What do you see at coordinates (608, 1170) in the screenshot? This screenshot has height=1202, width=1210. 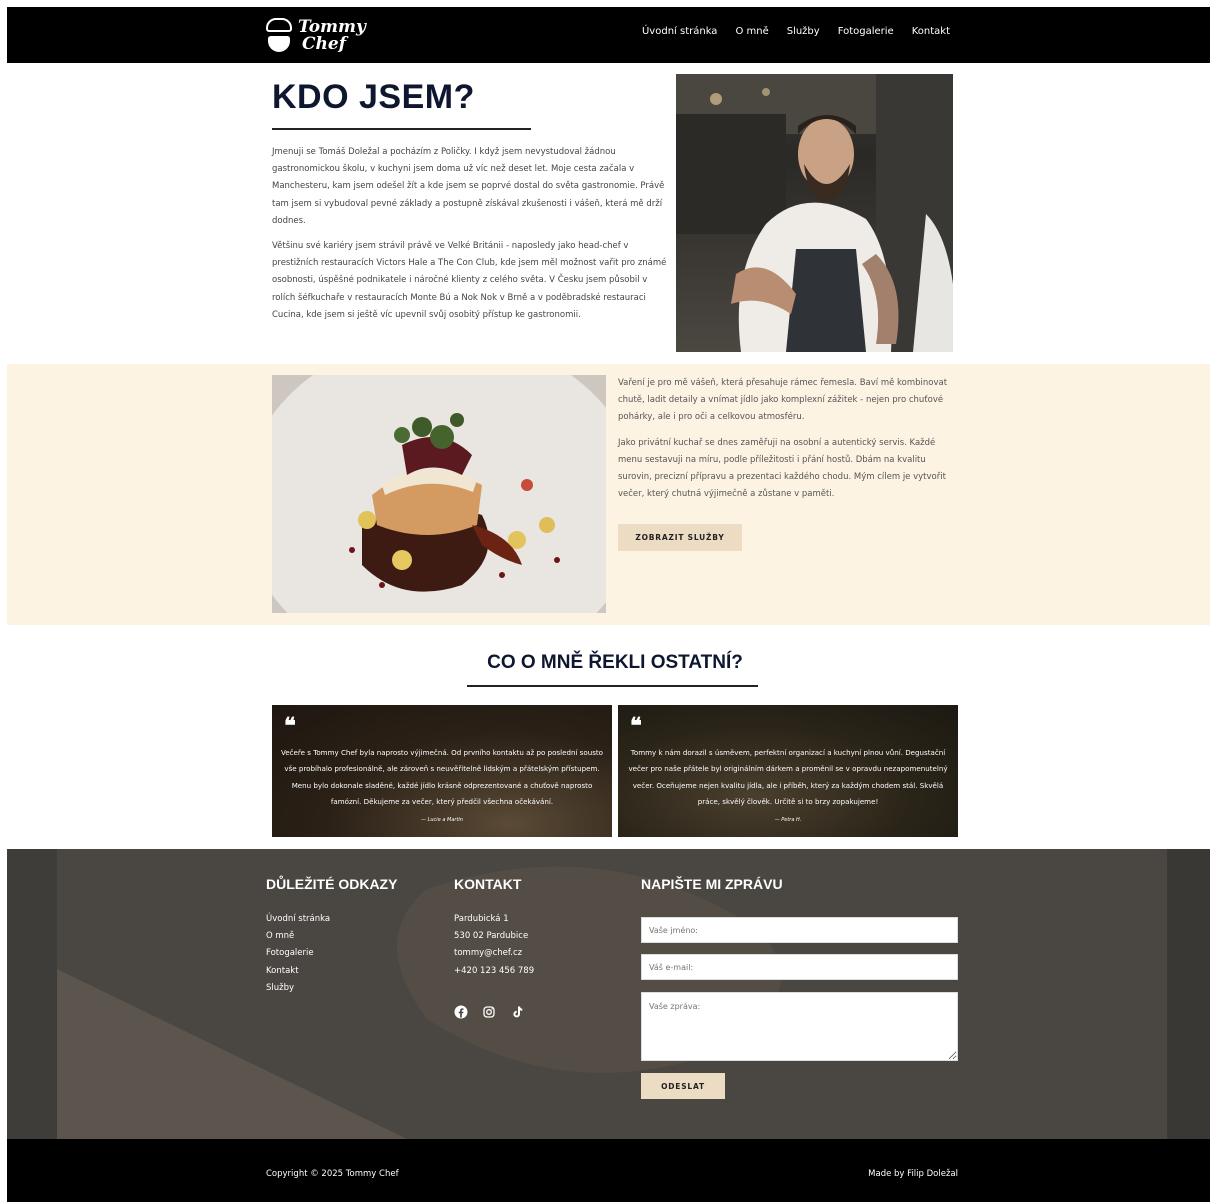 I see `bottom-bar` at bounding box center [608, 1170].